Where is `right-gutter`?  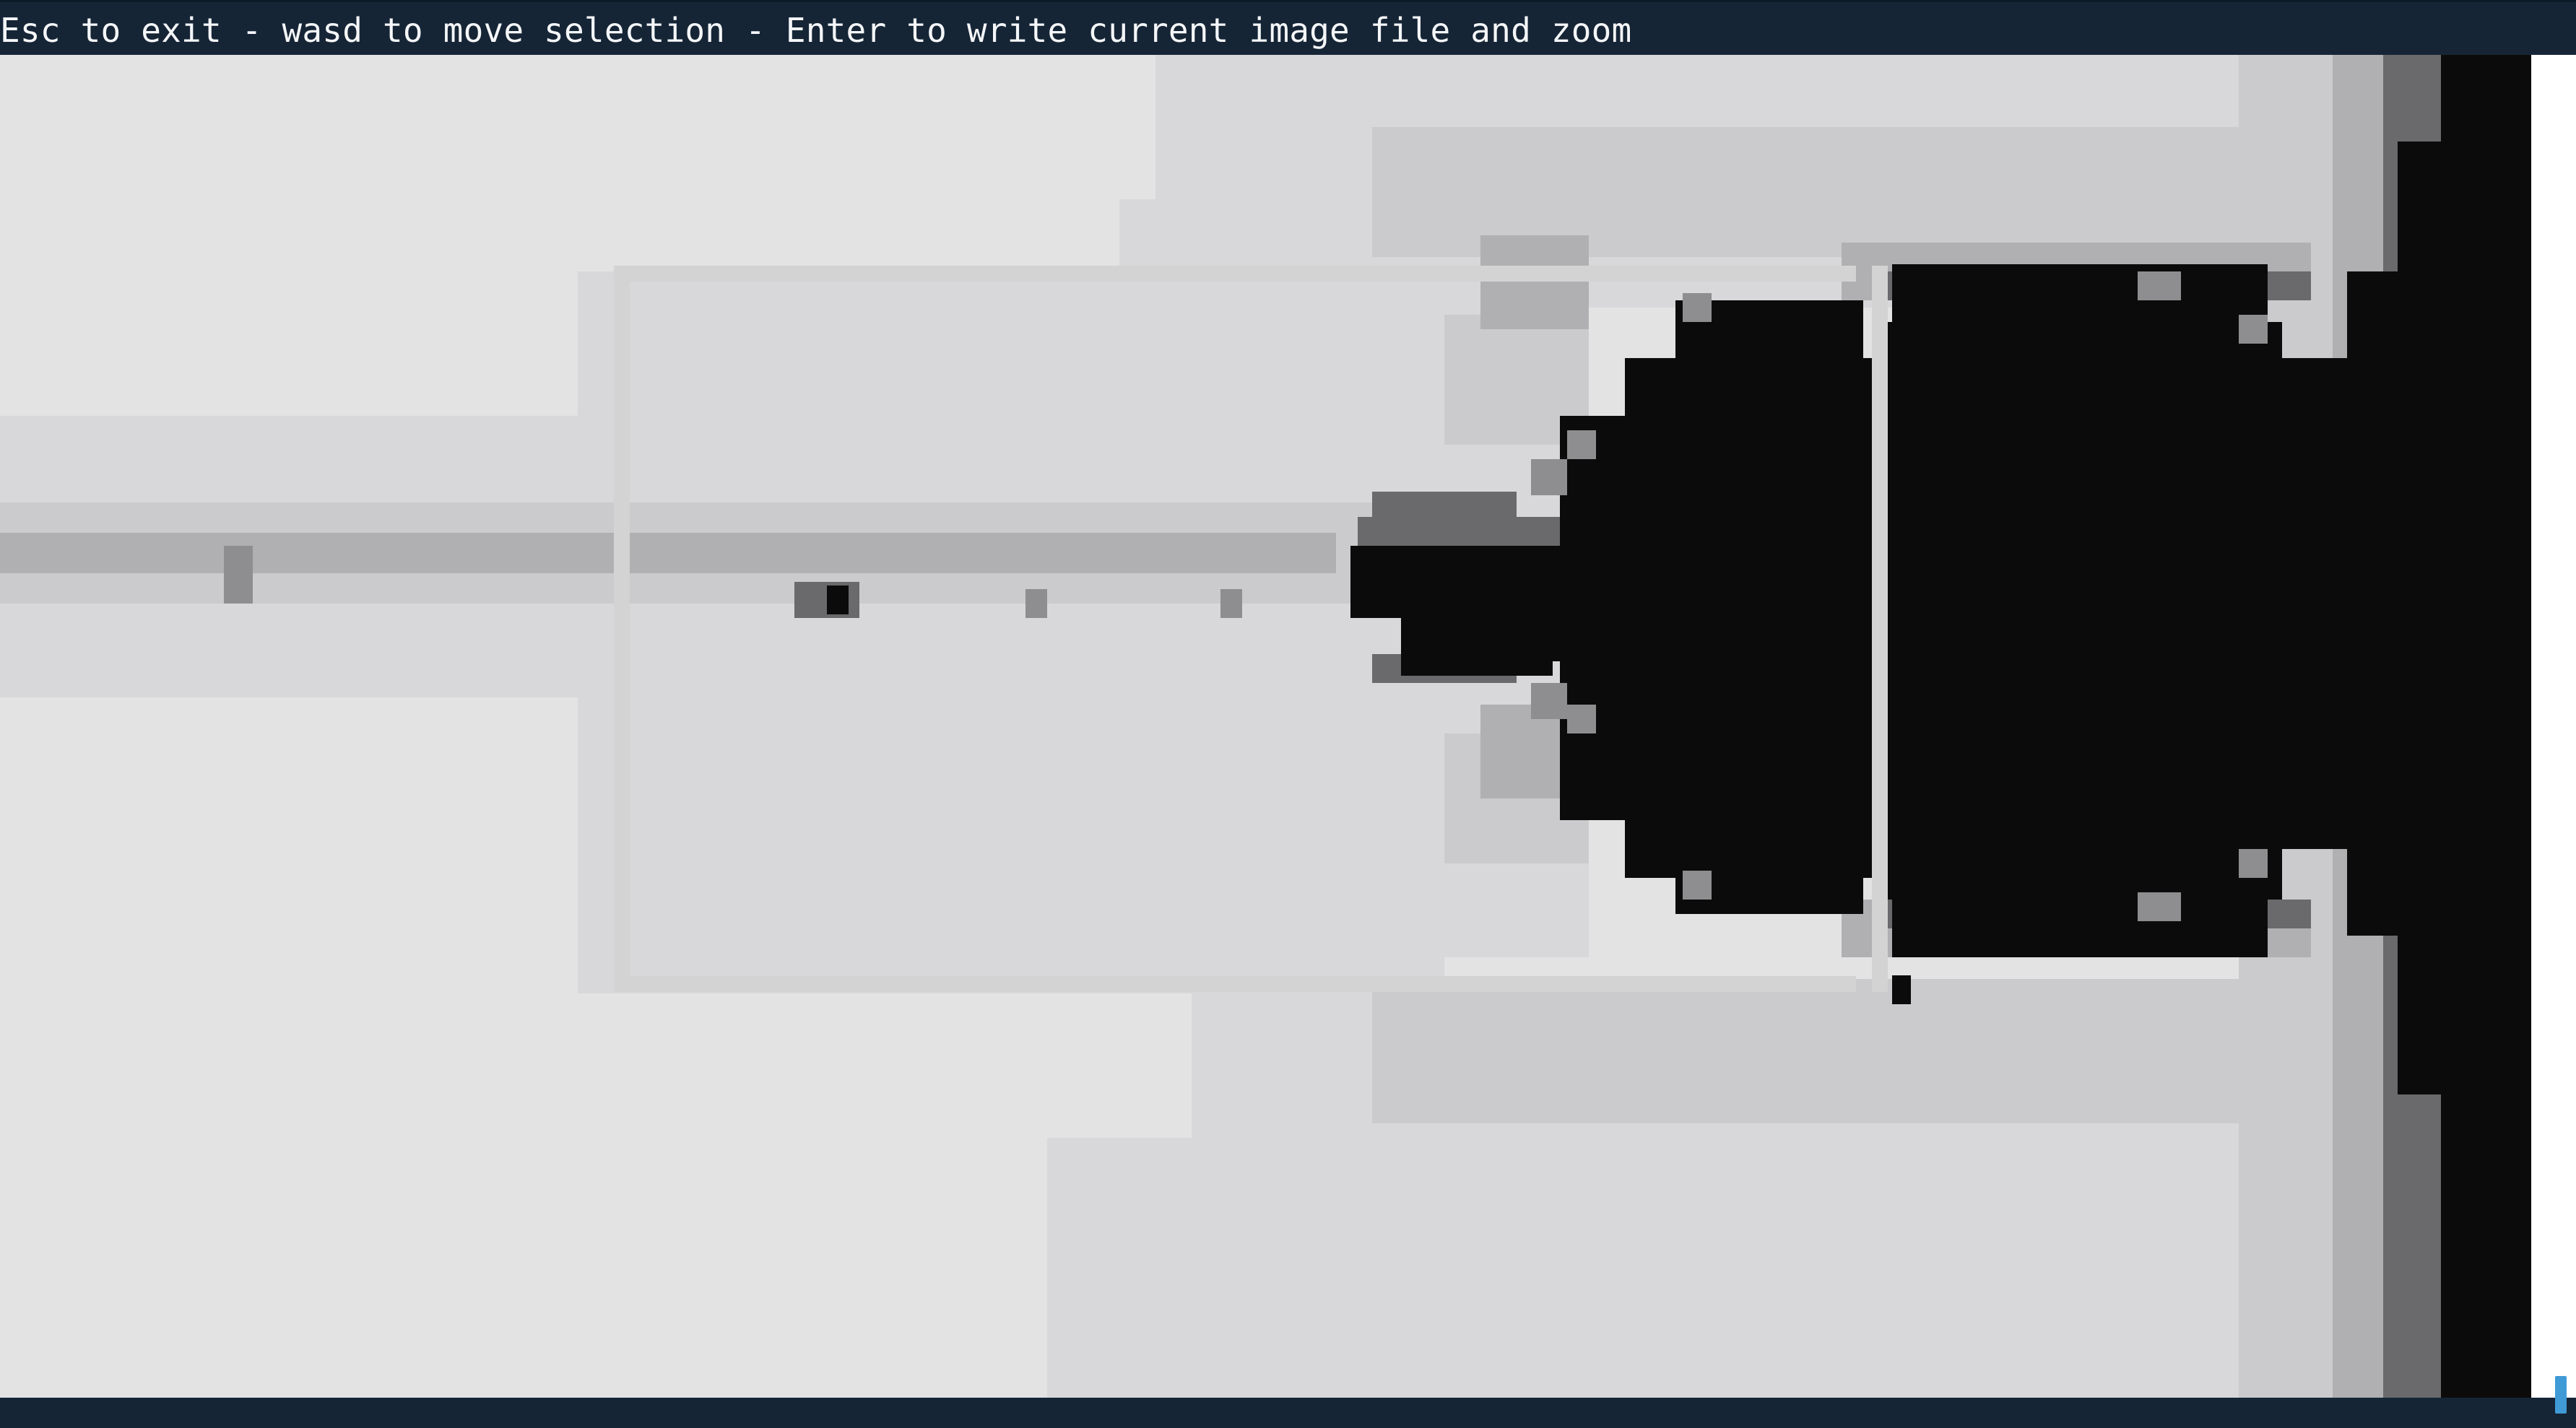 right-gutter is located at coordinates (2553, 726).